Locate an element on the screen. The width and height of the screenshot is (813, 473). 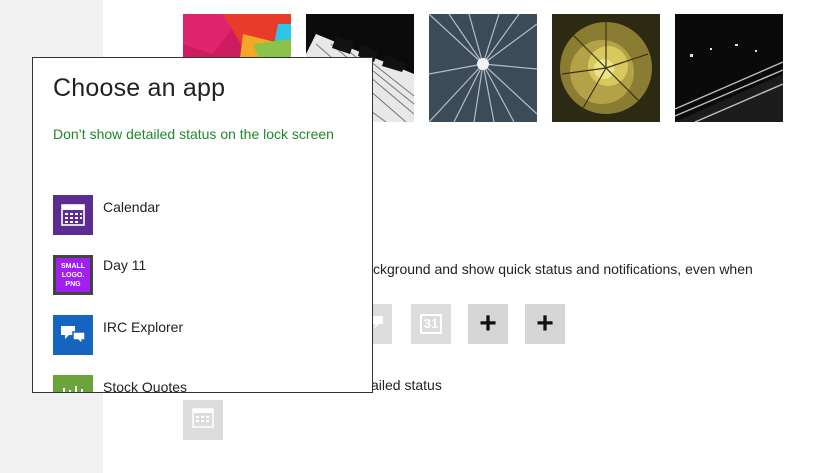
app-option-stock-quotes: Stock Quotes is located at coordinates (203, 384).